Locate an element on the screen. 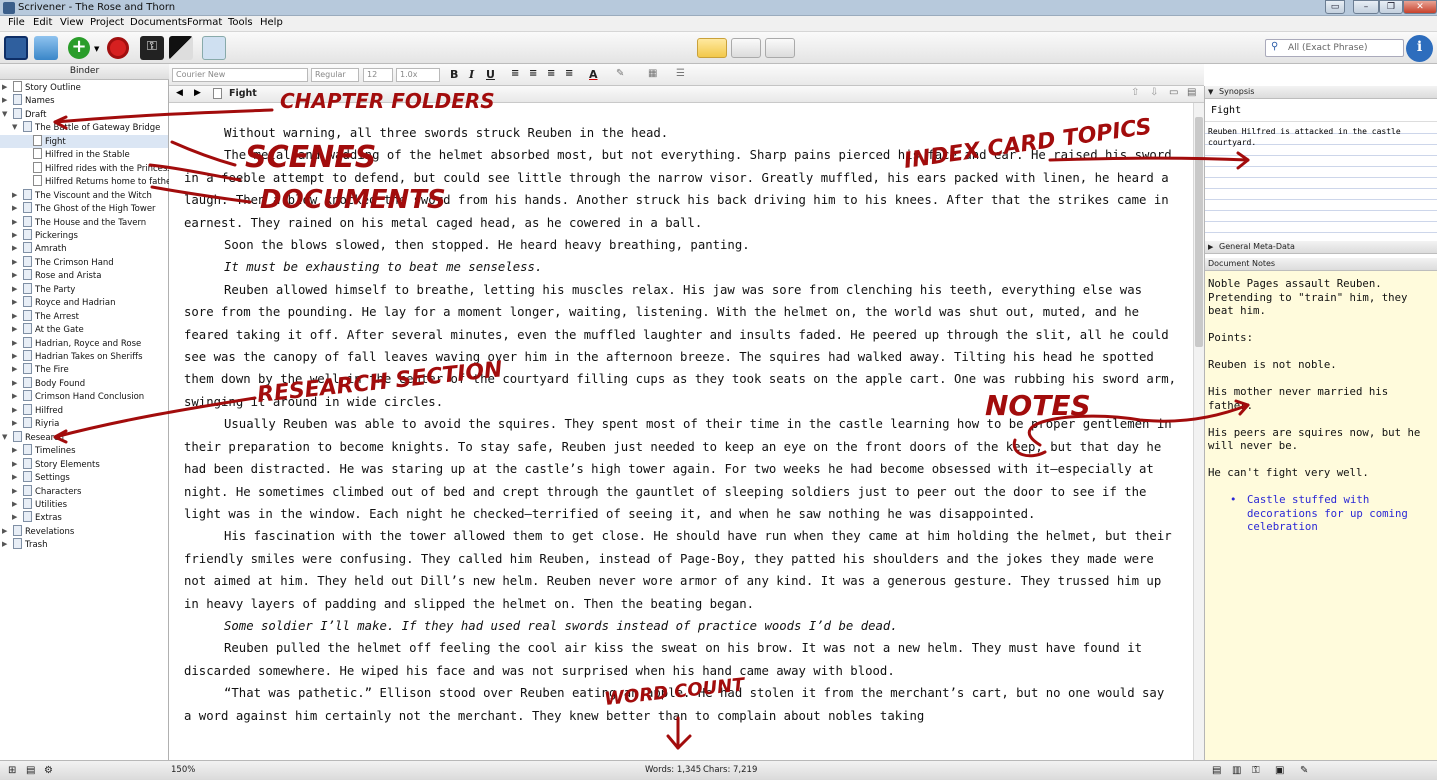  binder-item: ▶ Utilities is located at coordinates (84, 504).